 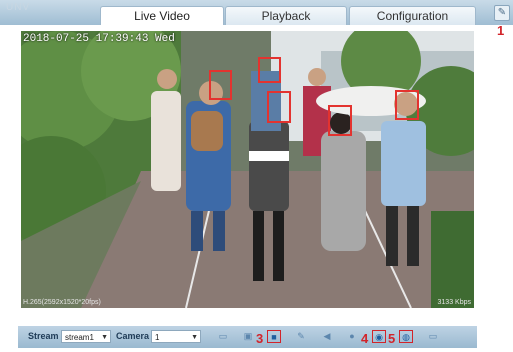 I want to click on tab-live-video: Live Video, so click(x=162, y=15).